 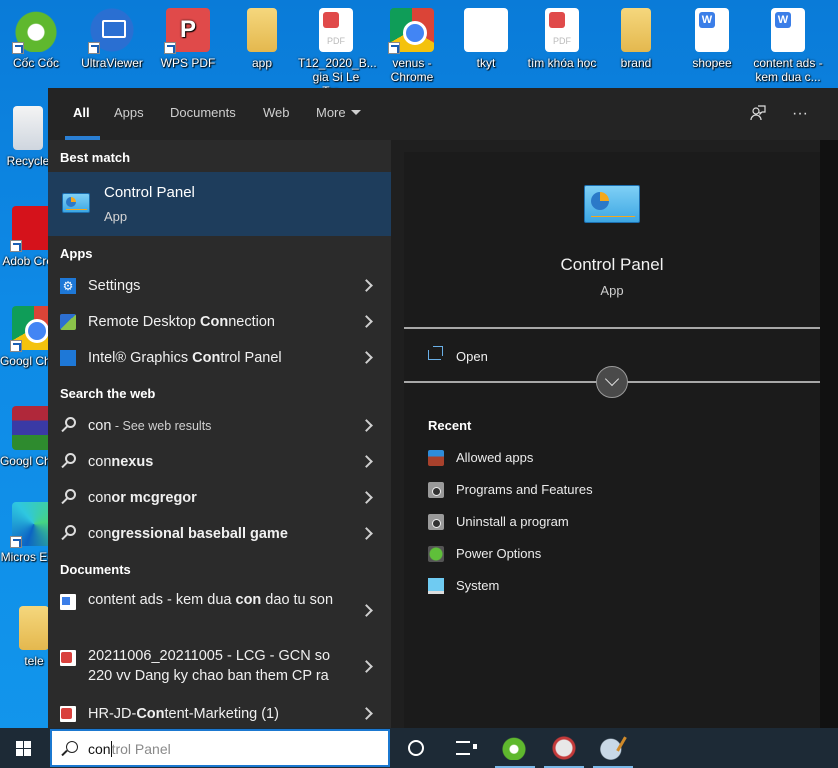 What do you see at coordinates (486, 63) in the screenshot?
I see `desktop-icon-label: tkyt` at bounding box center [486, 63].